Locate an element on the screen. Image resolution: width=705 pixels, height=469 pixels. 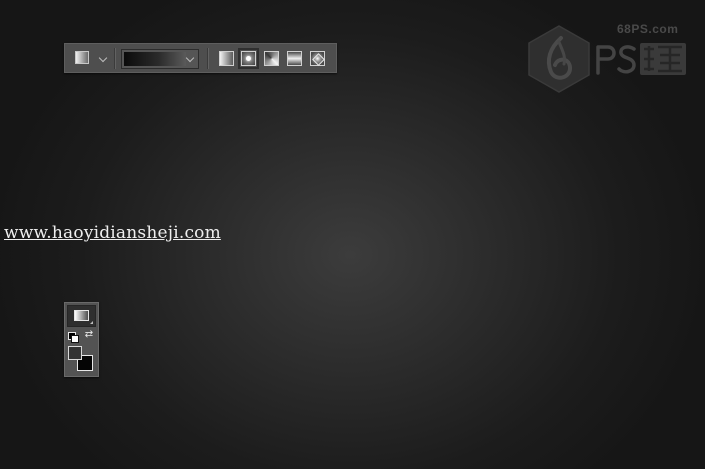
watermark-site-text: 68PS.com is located at coordinates (648, 29).